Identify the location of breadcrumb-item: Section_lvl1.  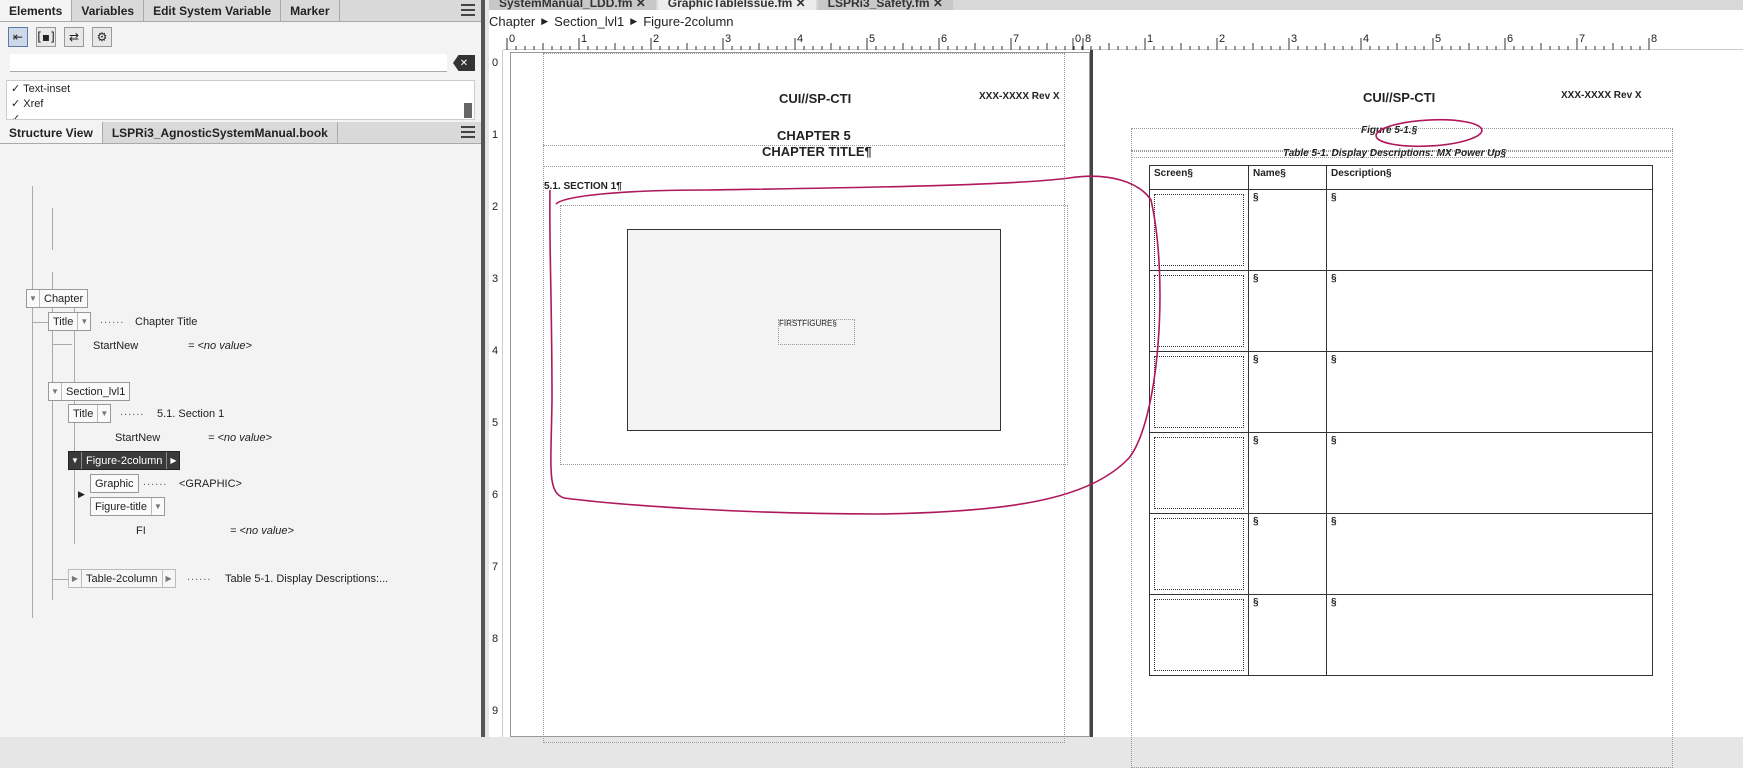
(589, 21).